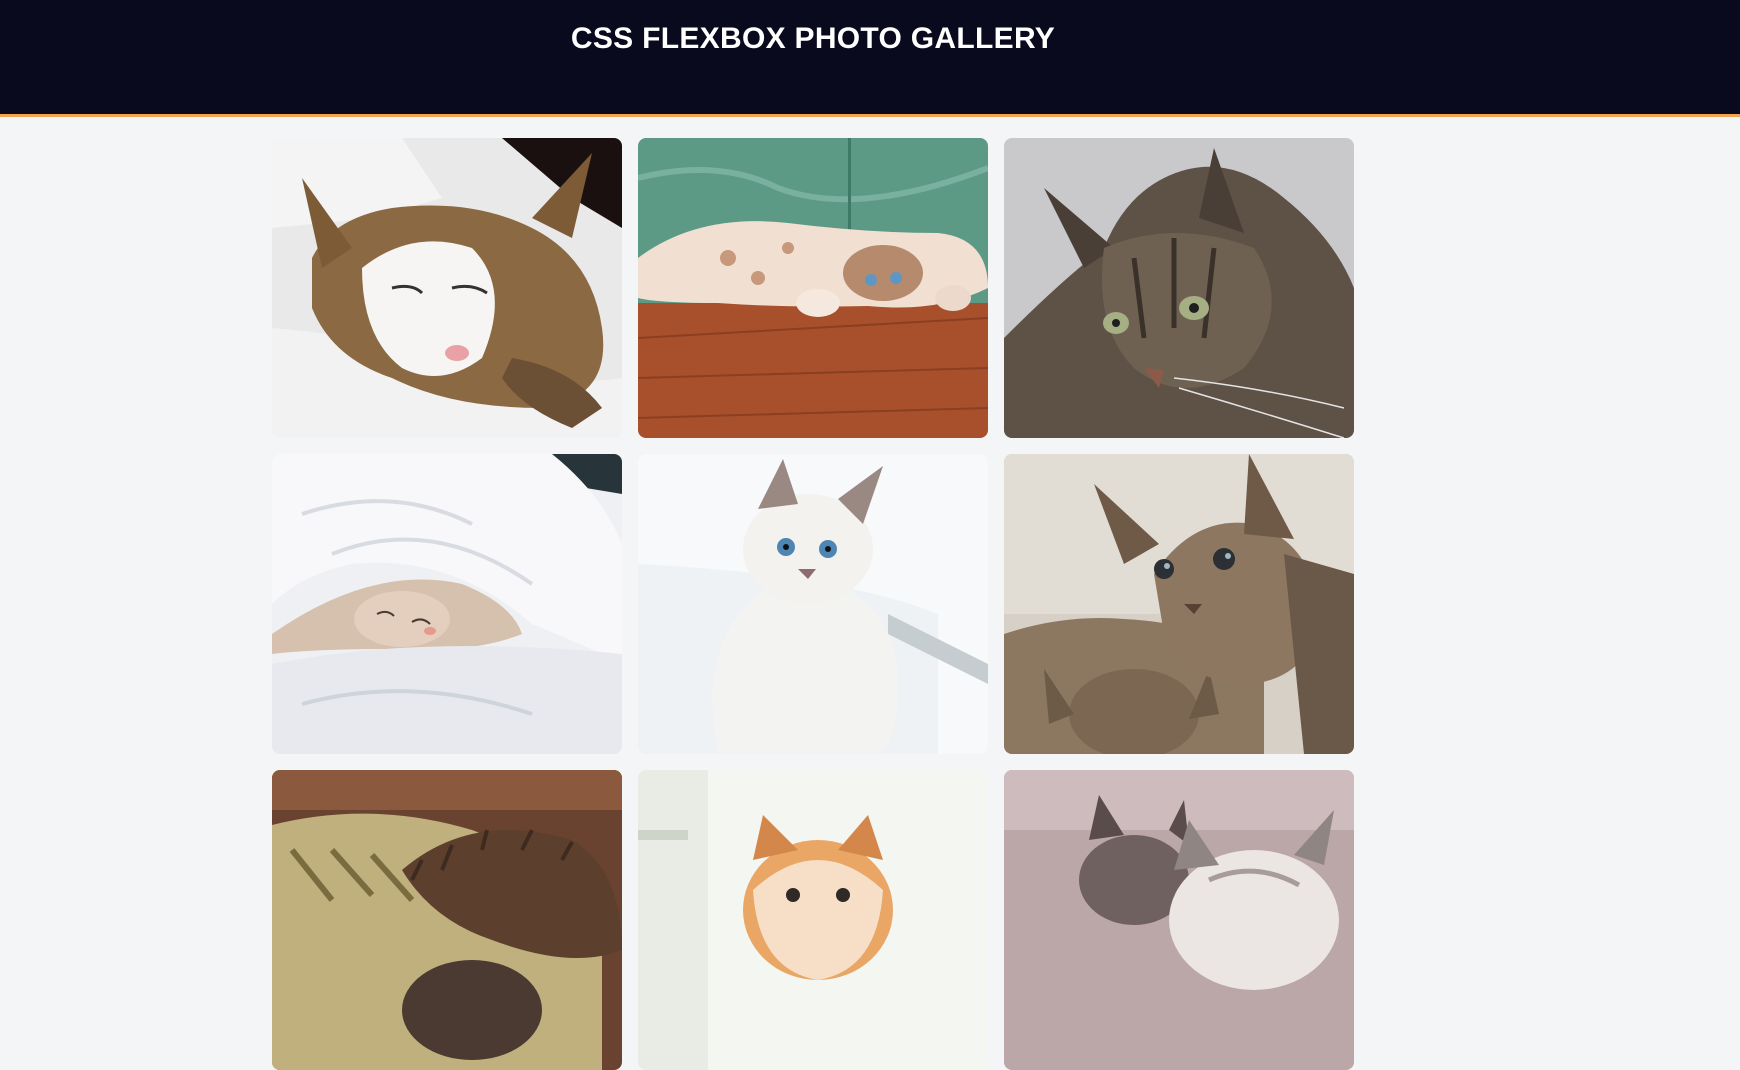 The height and width of the screenshot is (1070, 1740). I want to click on page-title: CSS FLEXBOX PHOTO GALLERY, so click(813, 38).